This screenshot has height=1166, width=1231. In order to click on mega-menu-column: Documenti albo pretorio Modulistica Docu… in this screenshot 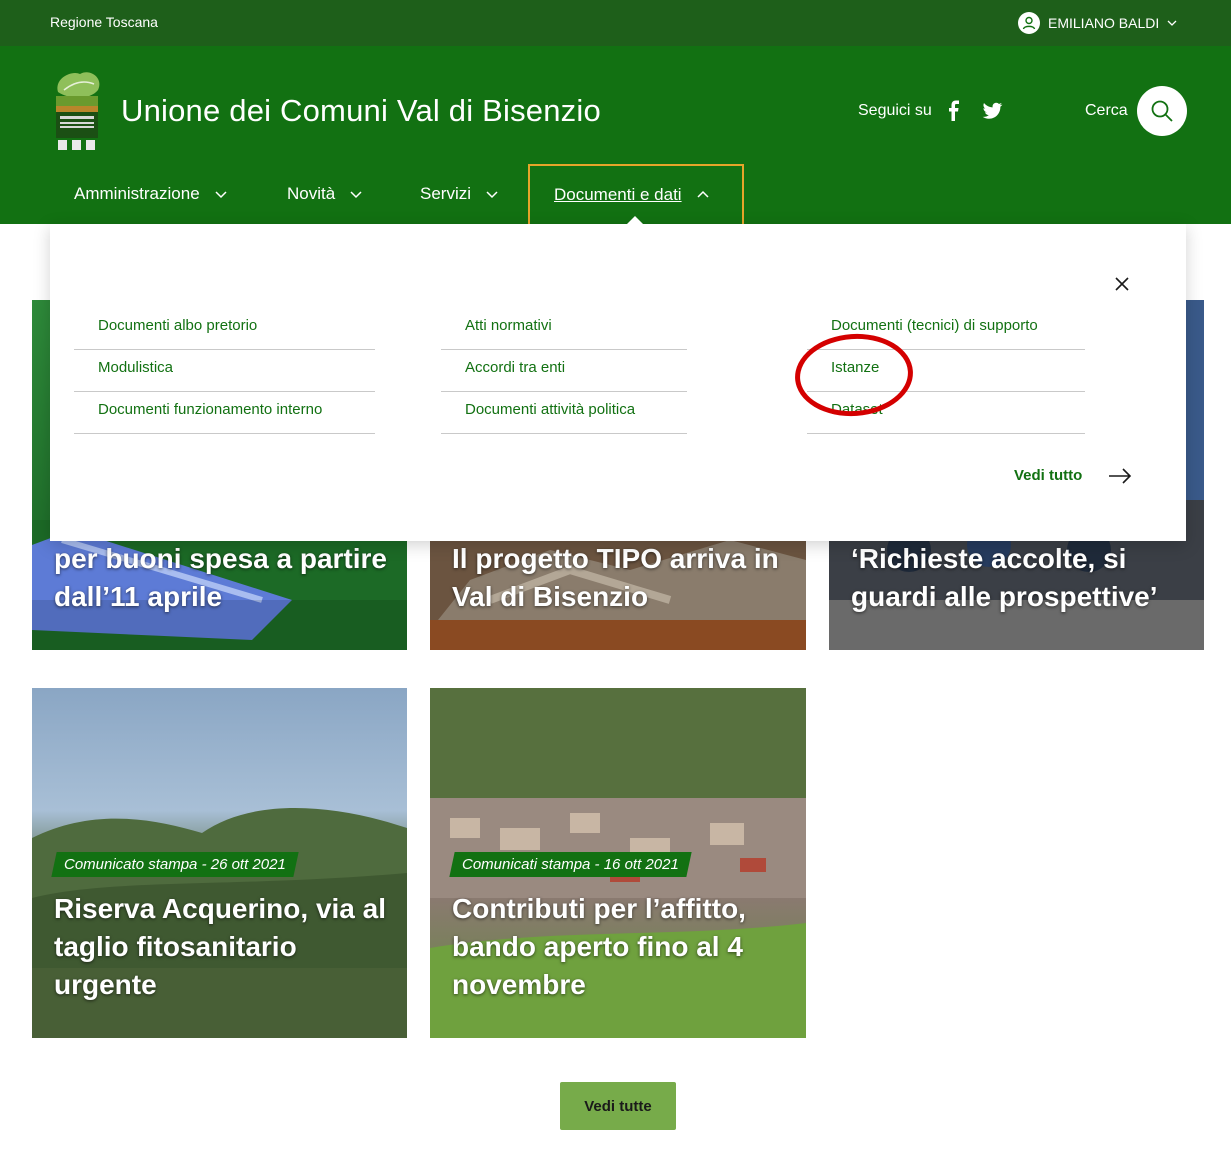, I will do `click(224, 374)`.